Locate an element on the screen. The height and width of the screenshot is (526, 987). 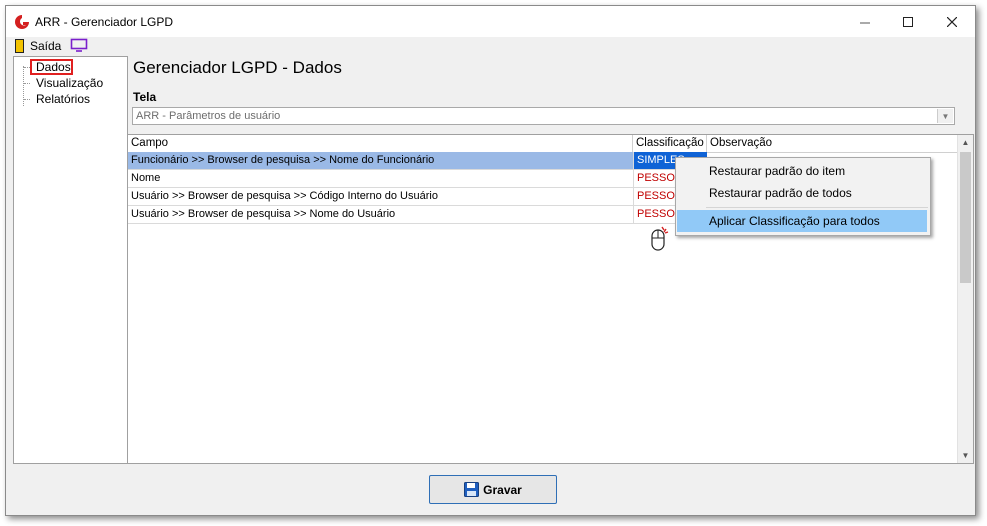
save-button-label: Gravar is located at coordinates (502, 489).